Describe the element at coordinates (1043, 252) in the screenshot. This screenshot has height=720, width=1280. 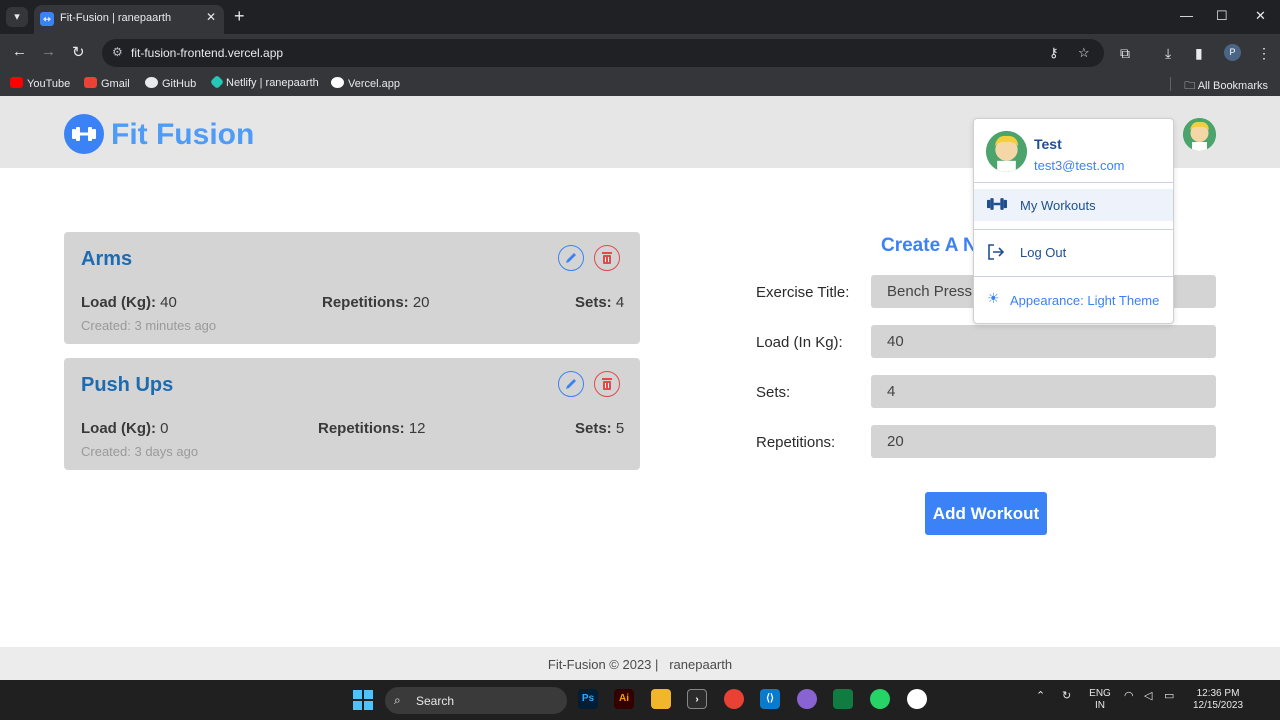
I see `menu-item-label: Log Out` at that location.